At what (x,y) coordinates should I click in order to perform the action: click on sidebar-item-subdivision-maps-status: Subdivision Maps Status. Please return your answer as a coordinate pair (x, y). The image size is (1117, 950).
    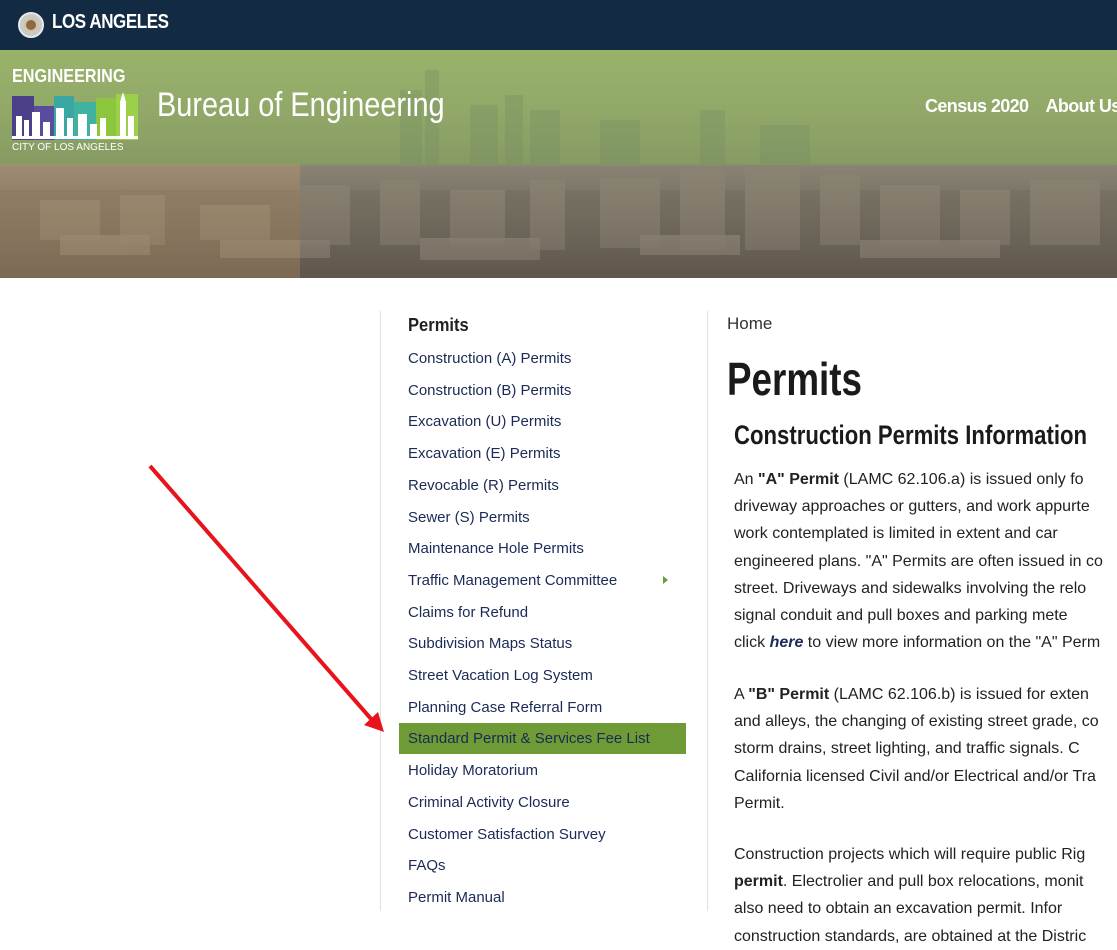
    Looking at the image, I should click on (542, 643).